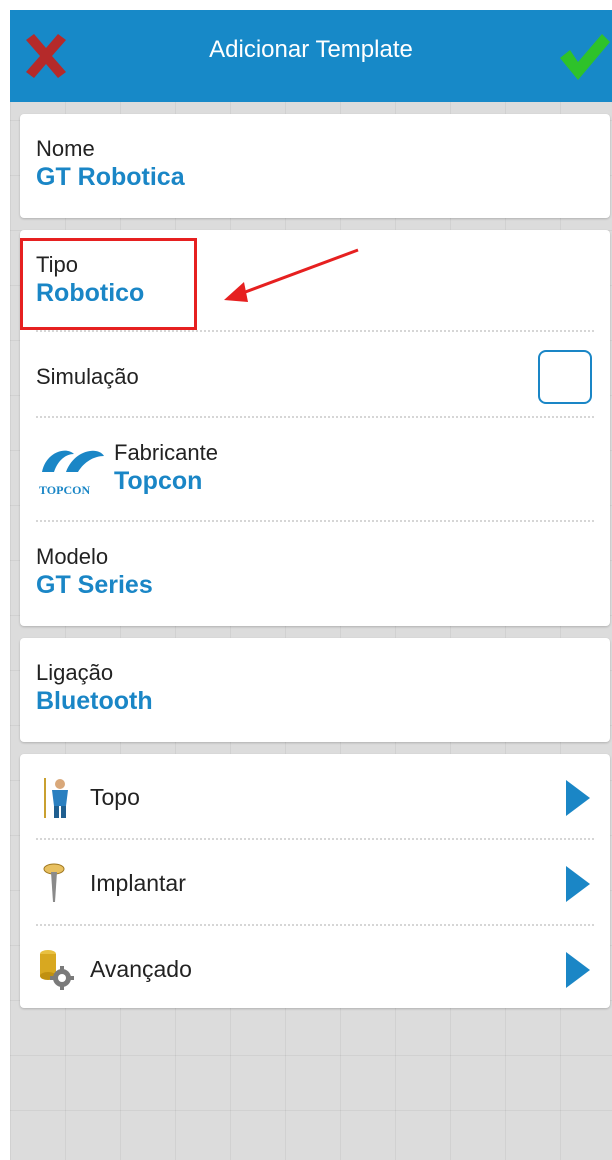 The width and height of the screenshot is (612, 1160). What do you see at coordinates (90, 293) in the screenshot?
I see `tipo-value: Robotico` at bounding box center [90, 293].